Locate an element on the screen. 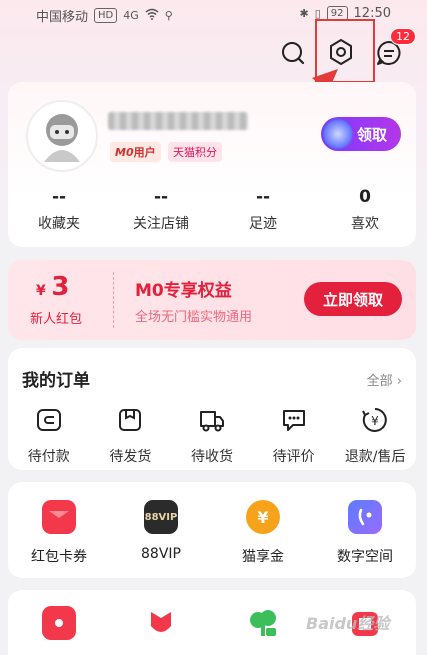 The image size is (427, 655). more-item-record is located at coordinates (59, 623).